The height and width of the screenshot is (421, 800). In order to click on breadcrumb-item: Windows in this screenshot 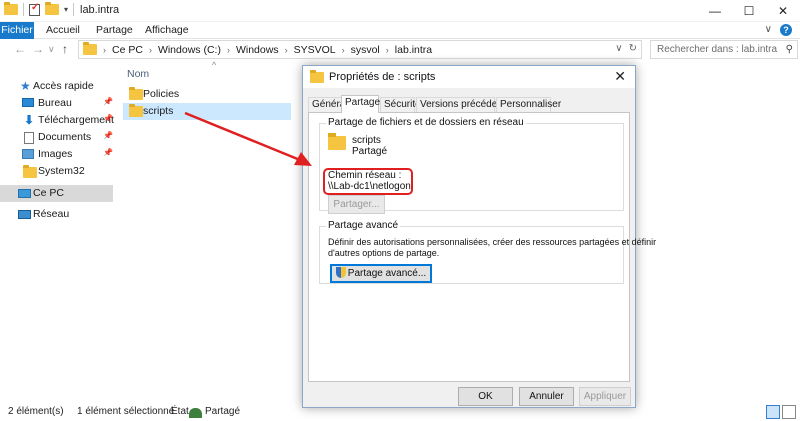, I will do `click(257, 50)`.